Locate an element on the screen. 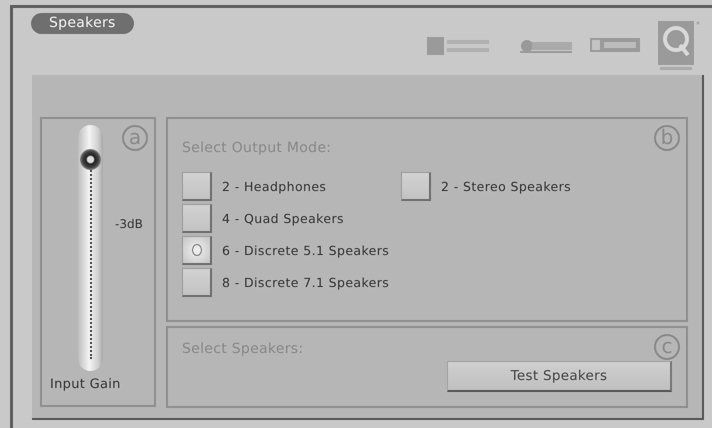  output-mode-label: 8 - Discrete 7.1 Speakers is located at coordinates (306, 282).